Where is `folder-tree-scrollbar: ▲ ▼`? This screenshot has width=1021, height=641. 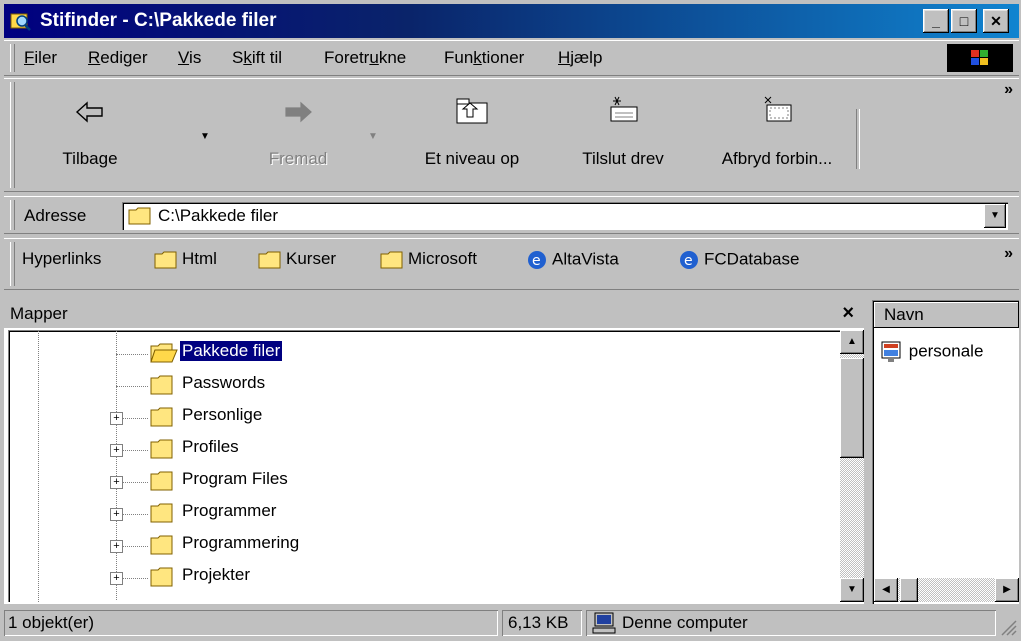
folder-tree-scrollbar: ▲ ▼ is located at coordinates (852, 466).